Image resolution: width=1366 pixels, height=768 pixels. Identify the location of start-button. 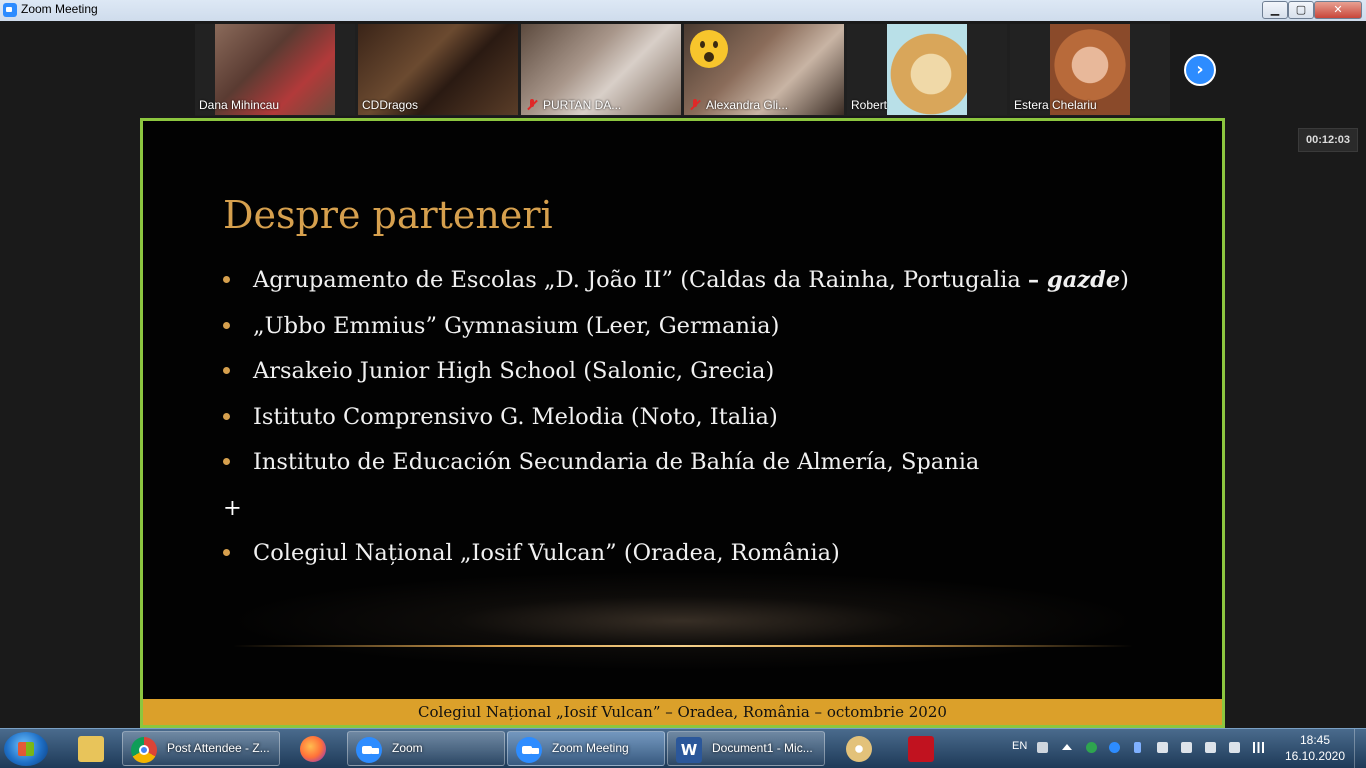
(26, 749).